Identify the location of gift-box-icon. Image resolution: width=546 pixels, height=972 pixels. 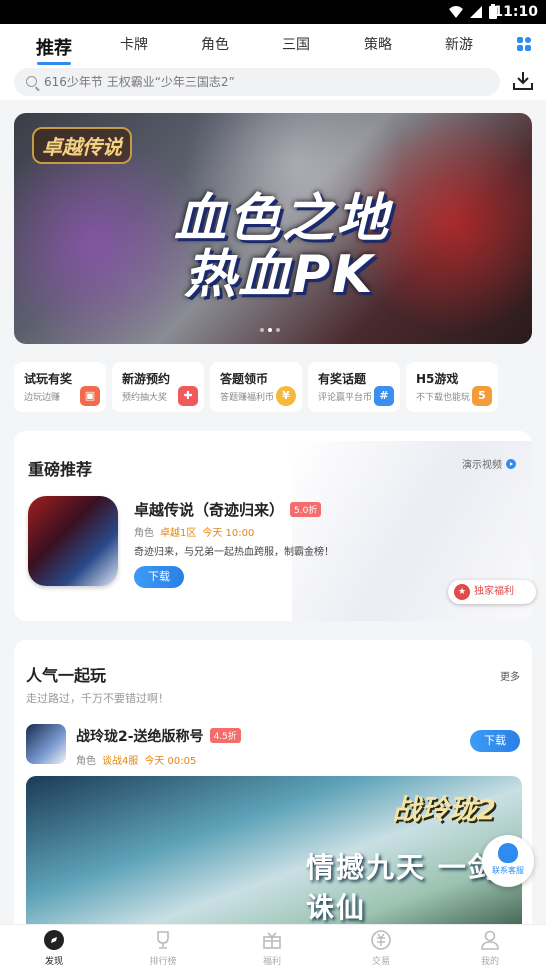
(272, 940).